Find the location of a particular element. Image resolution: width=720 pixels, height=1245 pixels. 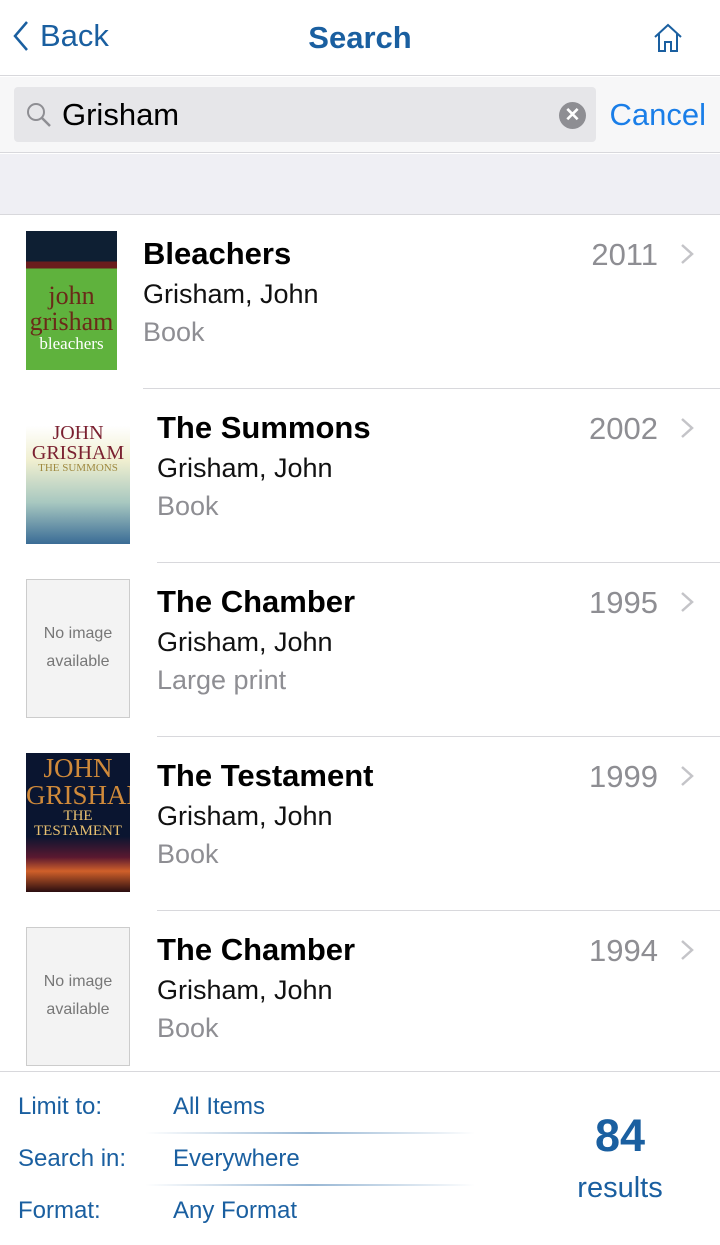

result-count-label: results is located at coordinates (620, 1188).